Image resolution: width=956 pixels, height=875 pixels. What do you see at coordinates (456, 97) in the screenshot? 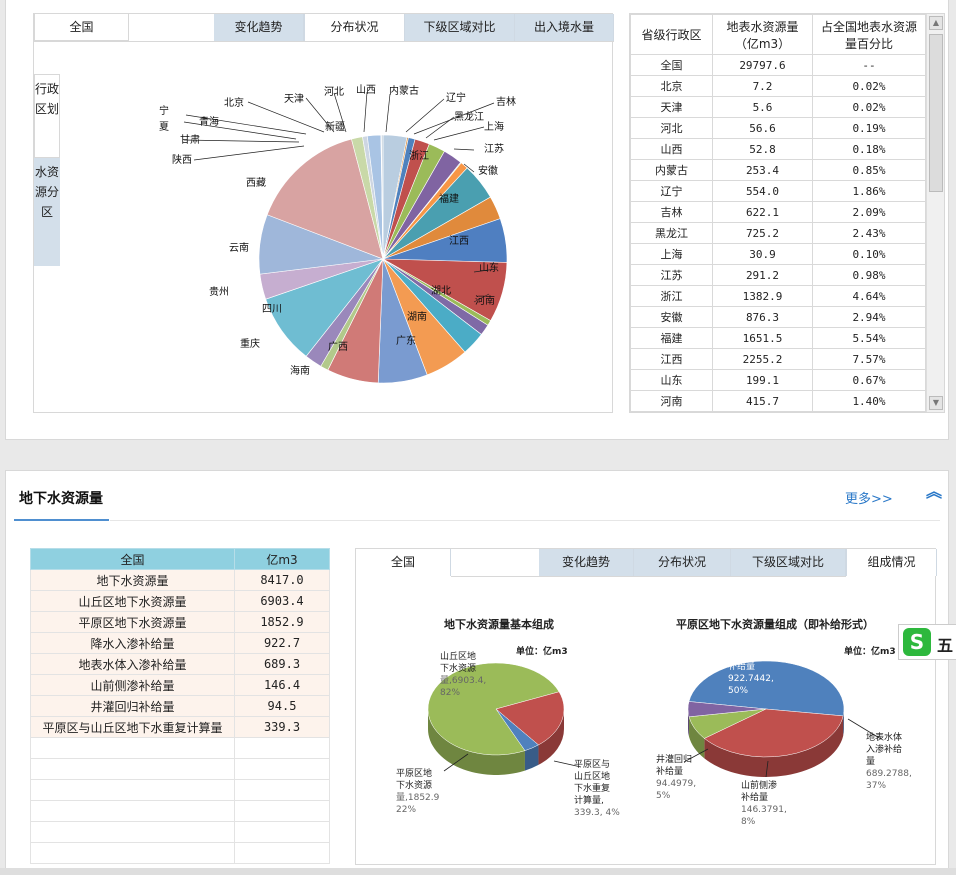
I see `pie-label: 辽宁` at bounding box center [456, 97].